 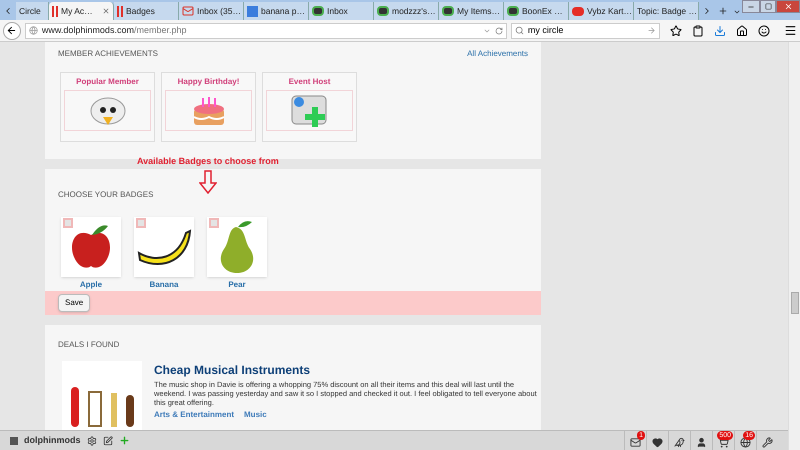 I want to click on close-icon, so click(x=788, y=6).